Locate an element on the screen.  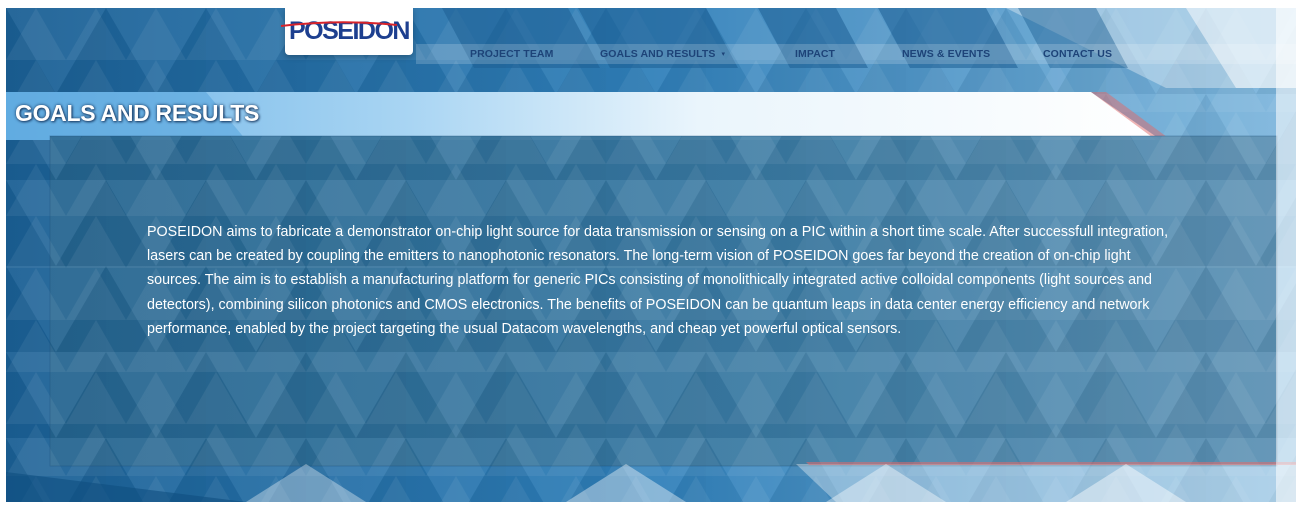
nav-item-impact: IMPACT is located at coordinates (815, 54).